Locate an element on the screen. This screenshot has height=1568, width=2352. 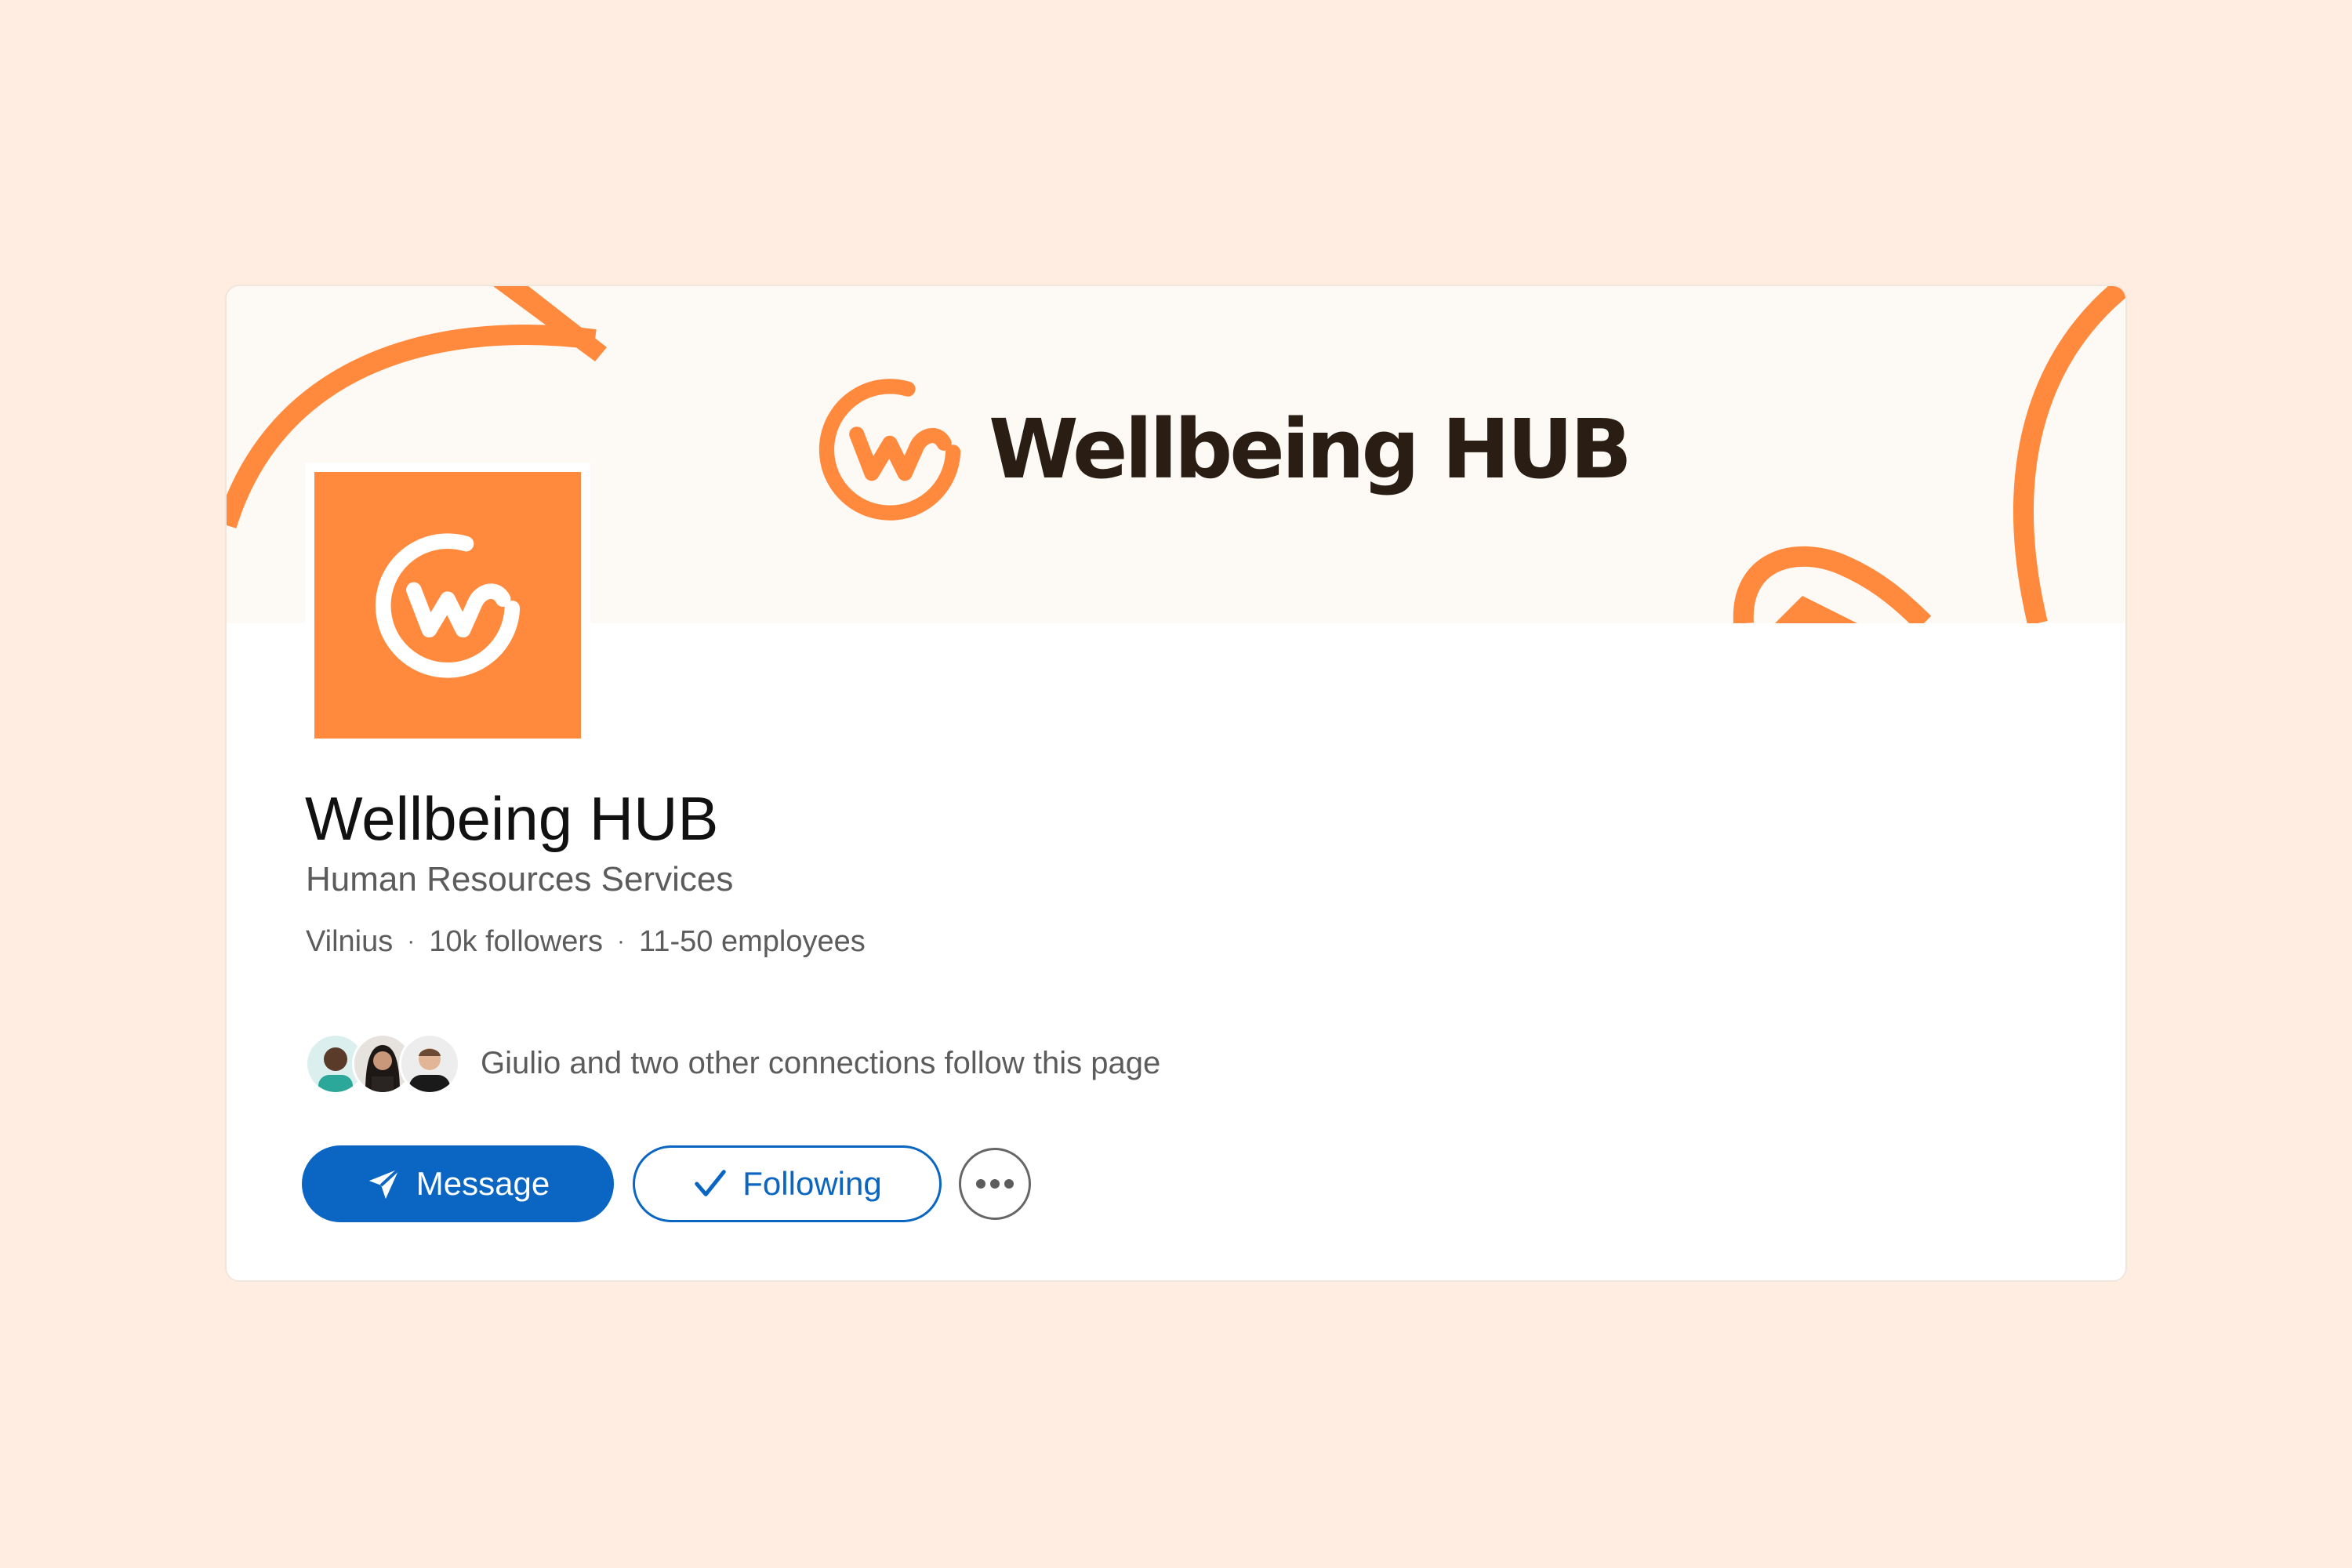
message-label: Message is located at coordinates (483, 1183).